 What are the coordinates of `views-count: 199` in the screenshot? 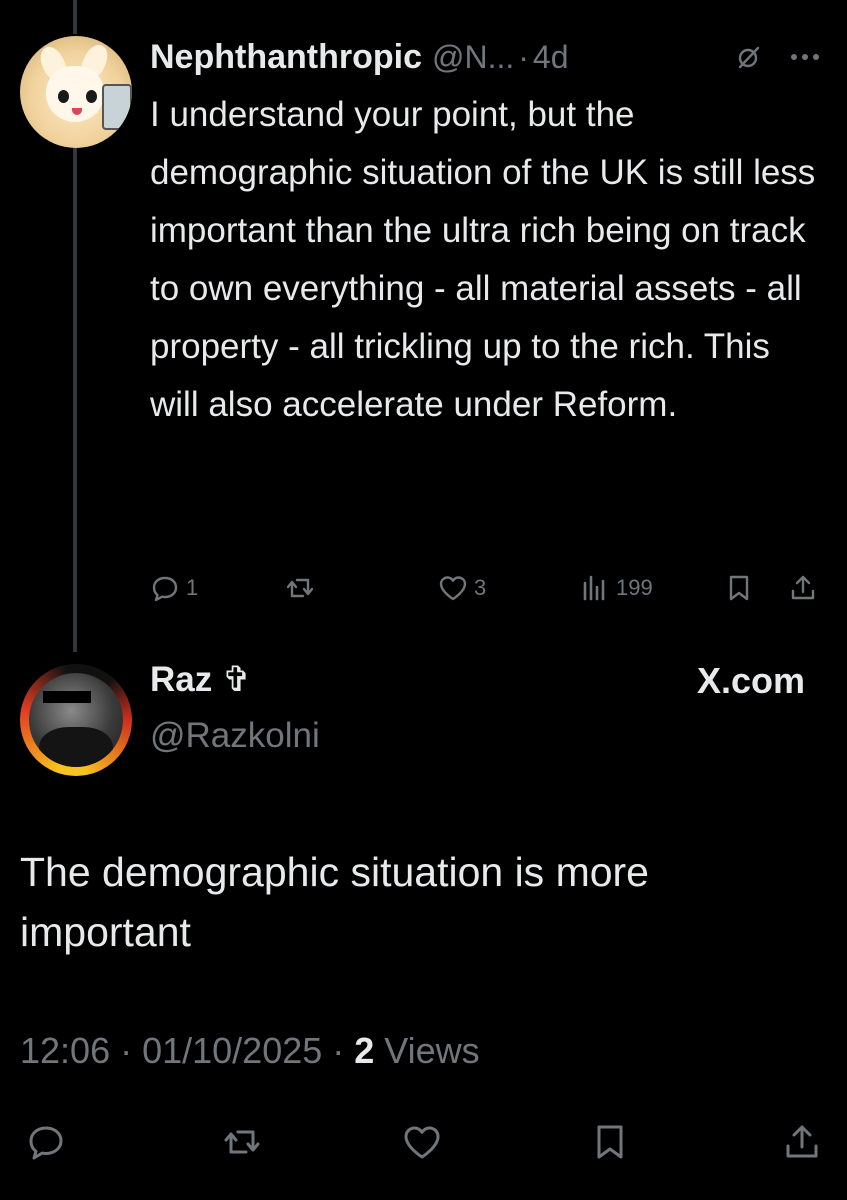 It's located at (634, 587).